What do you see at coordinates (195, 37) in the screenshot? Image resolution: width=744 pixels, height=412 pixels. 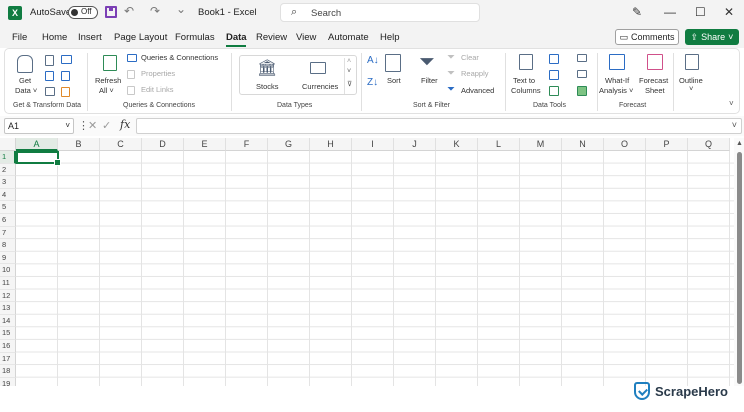 I see `tab-formulas: Formulas` at bounding box center [195, 37].